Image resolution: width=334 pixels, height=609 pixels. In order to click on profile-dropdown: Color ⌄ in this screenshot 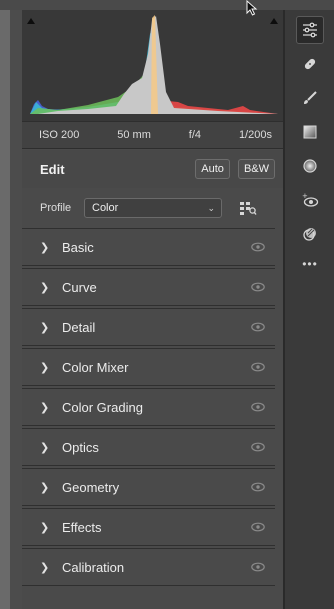, I will do `click(153, 208)`.